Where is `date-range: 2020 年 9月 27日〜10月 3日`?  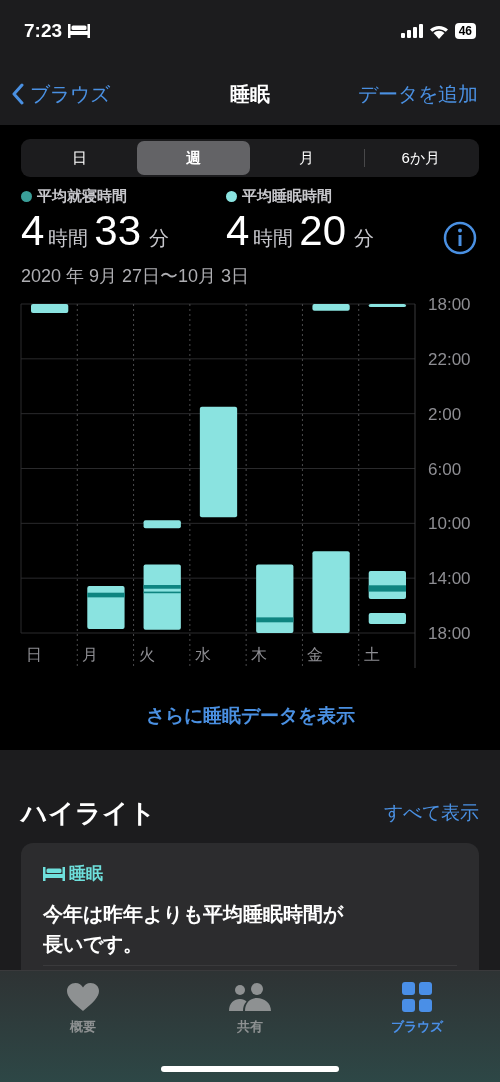
date-range: 2020 年 9月 27日〜10月 3日 is located at coordinates (136, 276).